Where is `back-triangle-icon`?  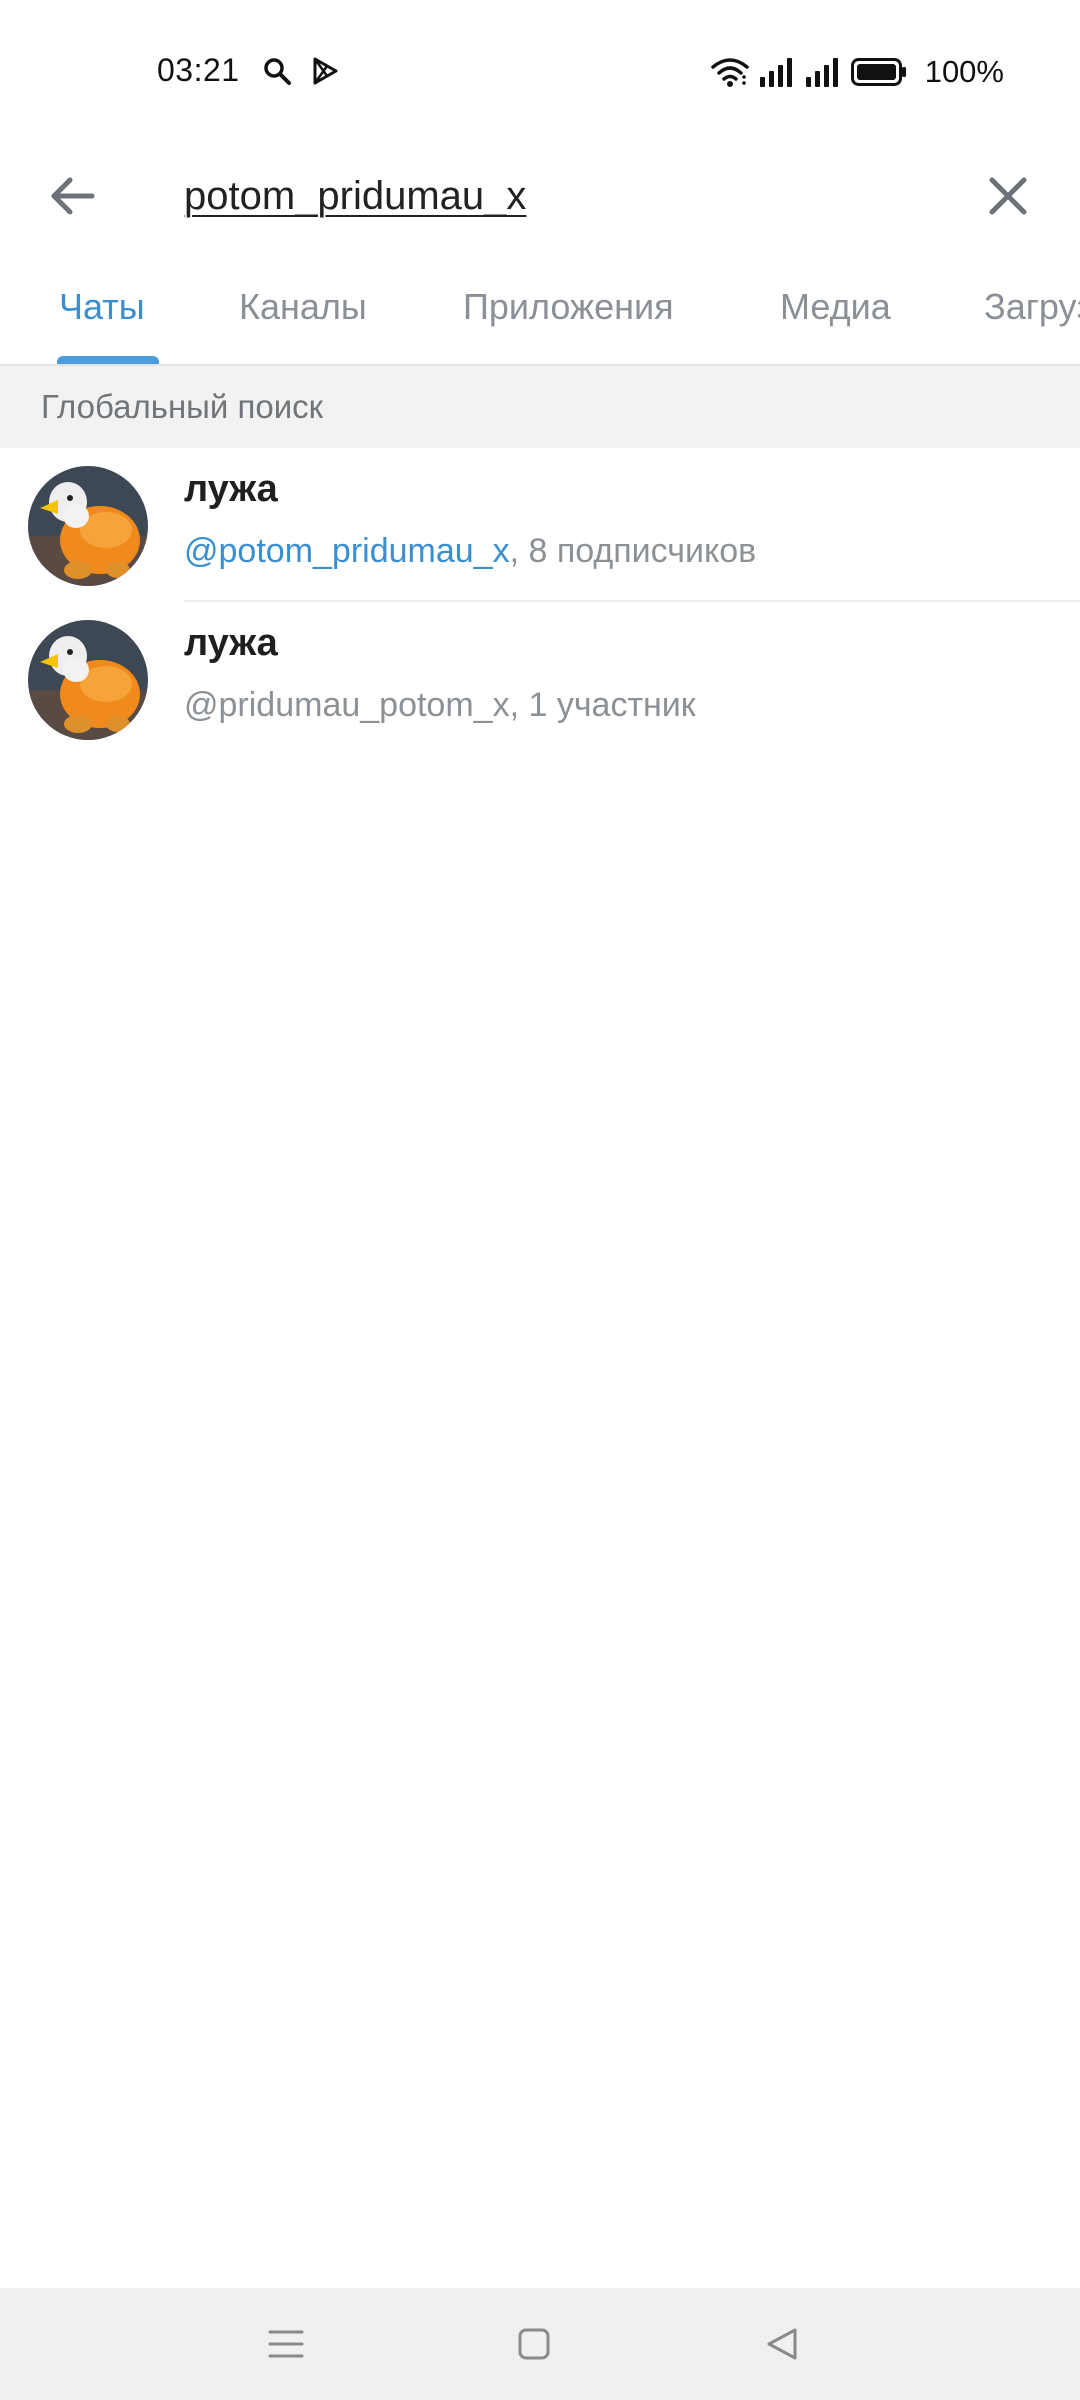
back-triangle-icon is located at coordinates (782, 2344).